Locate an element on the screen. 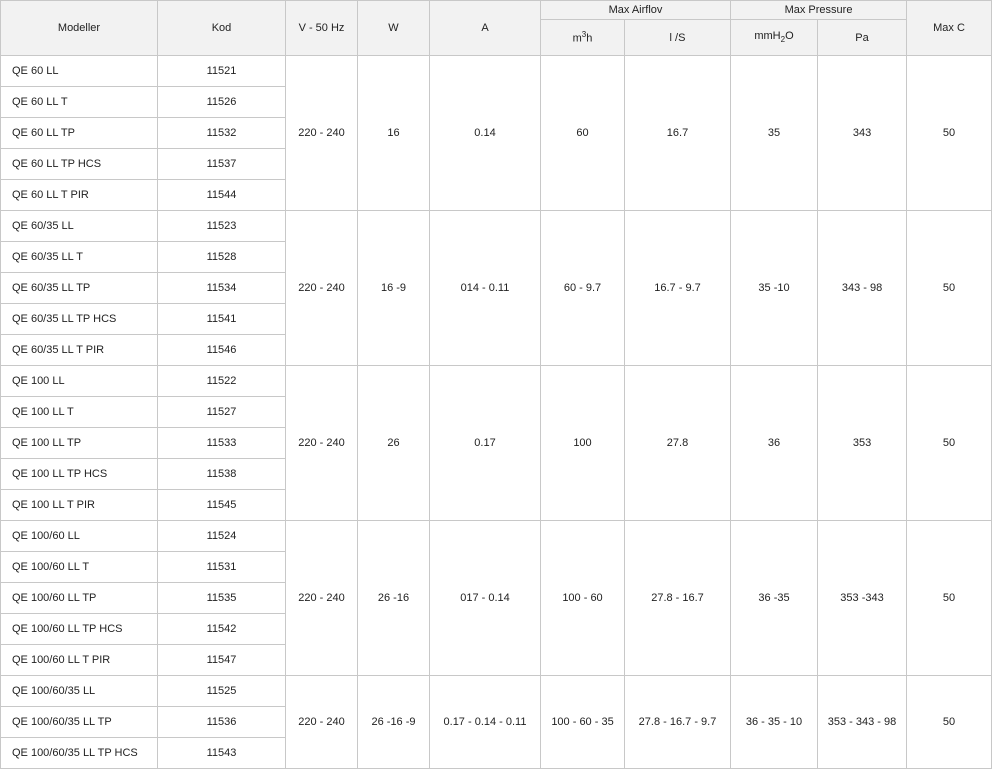 This screenshot has height=771, width=993. model-cell: QE 60 LL T PIR is located at coordinates (79, 195).